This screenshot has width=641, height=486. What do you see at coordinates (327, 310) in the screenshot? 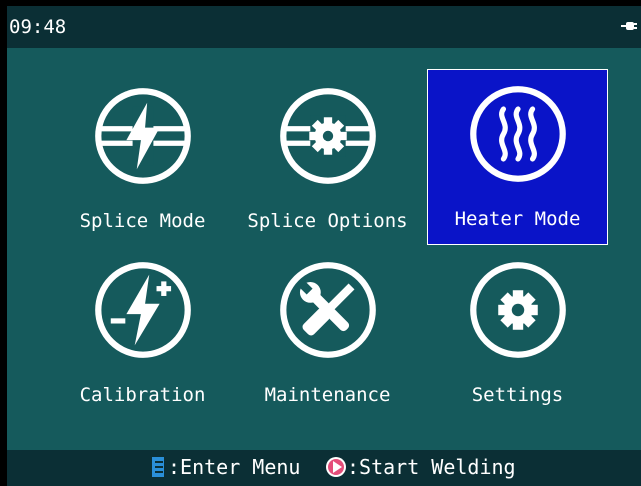
I see `wrench-screwdriver-icon` at bounding box center [327, 310].